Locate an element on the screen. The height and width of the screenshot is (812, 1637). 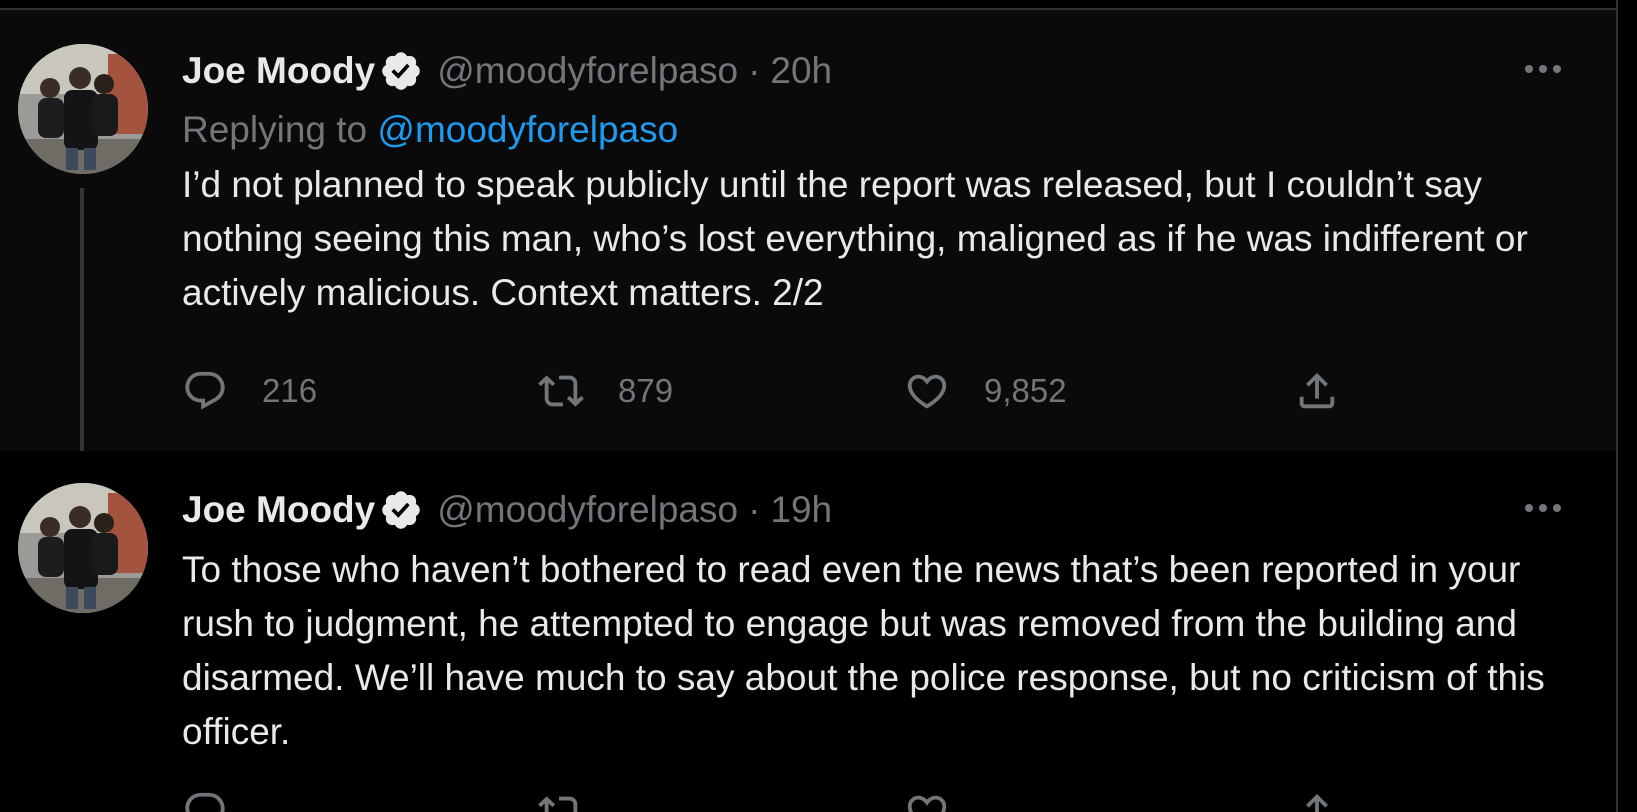
replying-to: Replying to @moodyforelpaso is located at coordinates (879, 130).